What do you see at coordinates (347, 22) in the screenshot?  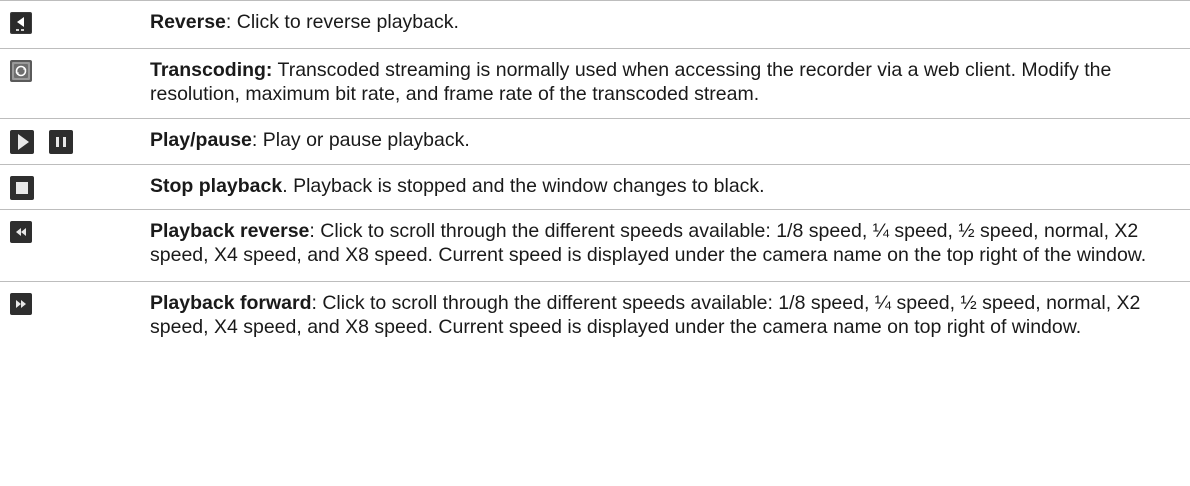 I see `row-text: Click to reverse playback.` at bounding box center [347, 22].